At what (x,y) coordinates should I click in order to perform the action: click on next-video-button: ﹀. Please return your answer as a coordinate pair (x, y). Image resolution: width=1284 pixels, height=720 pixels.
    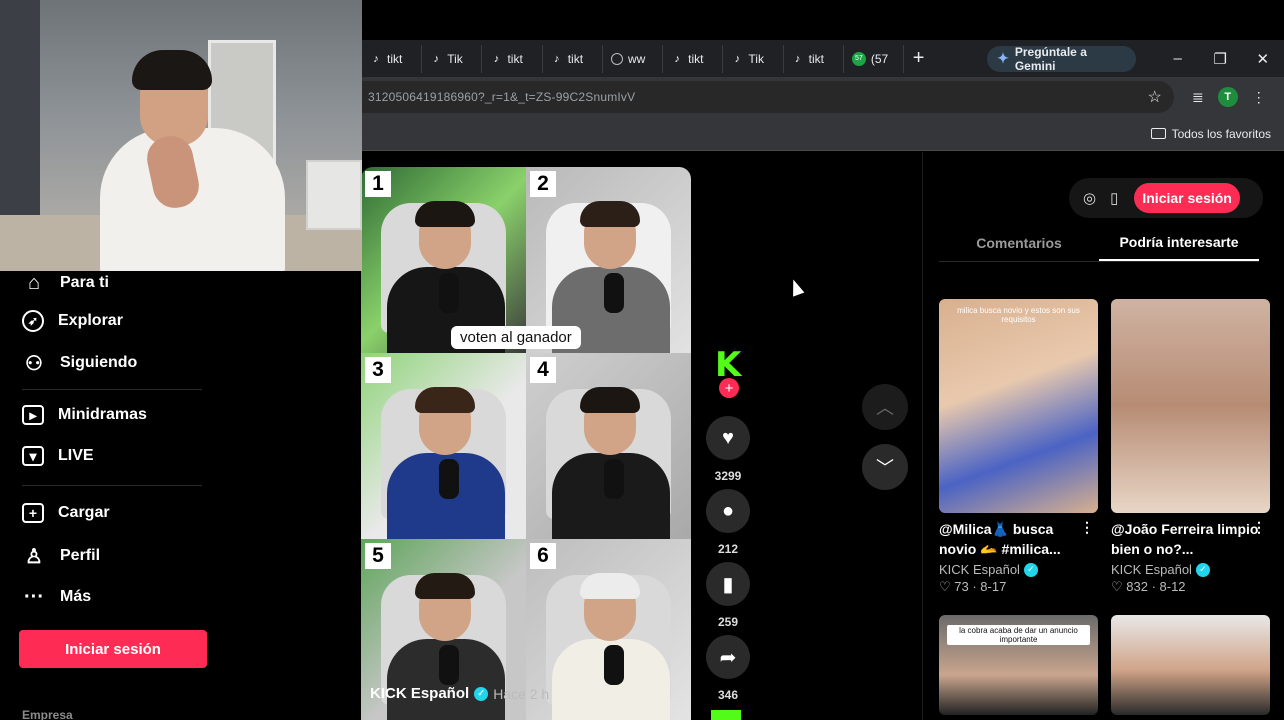
    Looking at the image, I should click on (885, 467).